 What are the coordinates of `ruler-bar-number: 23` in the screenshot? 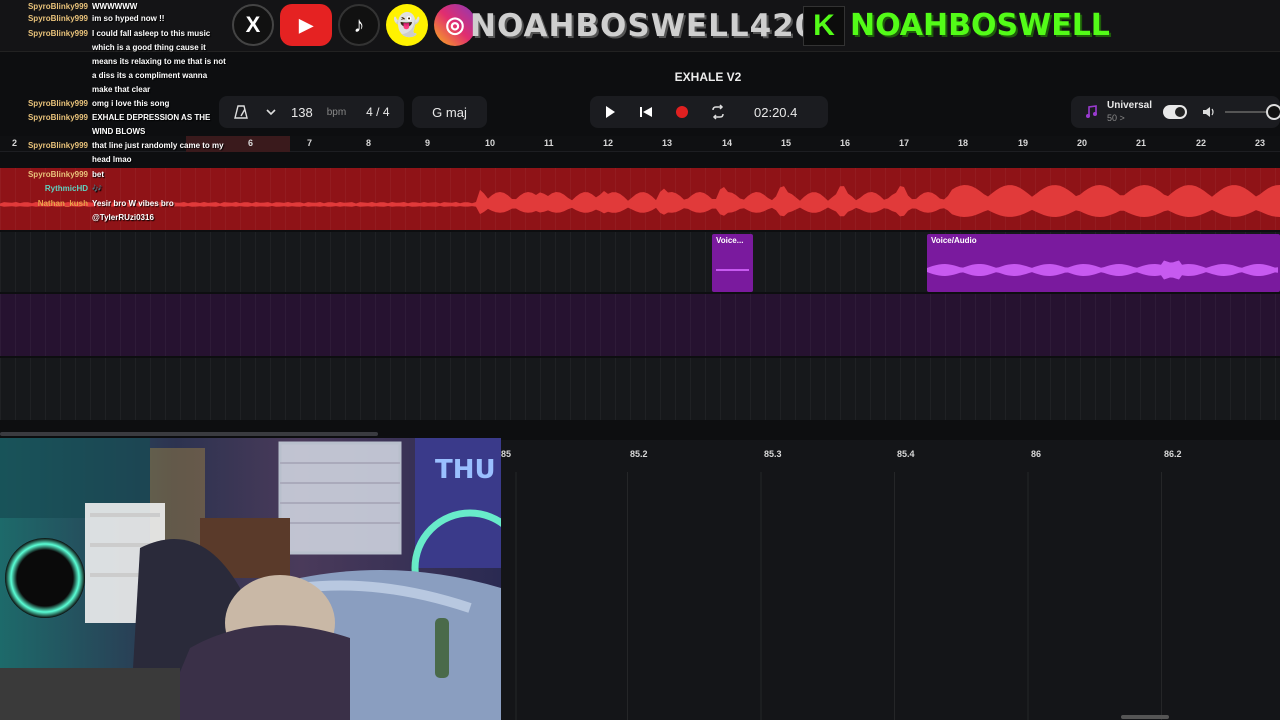 It's located at (1260, 143).